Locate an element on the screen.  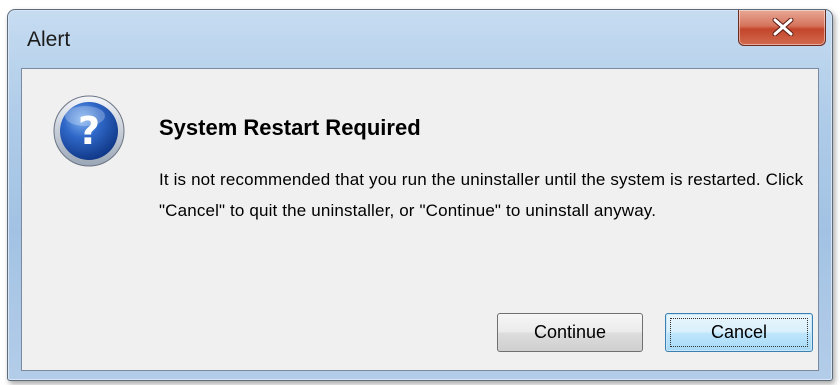
cancel-button: Cancel is located at coordinates (739, 332).